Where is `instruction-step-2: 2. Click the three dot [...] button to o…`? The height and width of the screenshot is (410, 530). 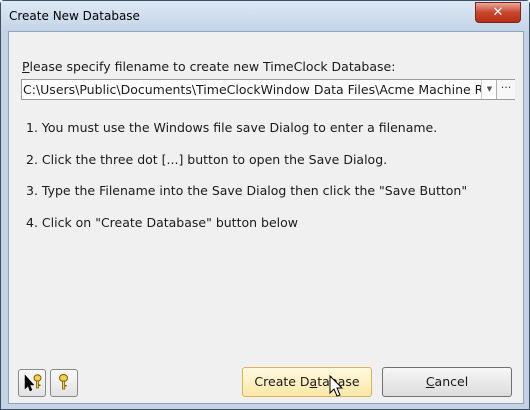
instruction-step-2: 2. Click the three dot [...] button to o… is located at coordinates (207, 159).